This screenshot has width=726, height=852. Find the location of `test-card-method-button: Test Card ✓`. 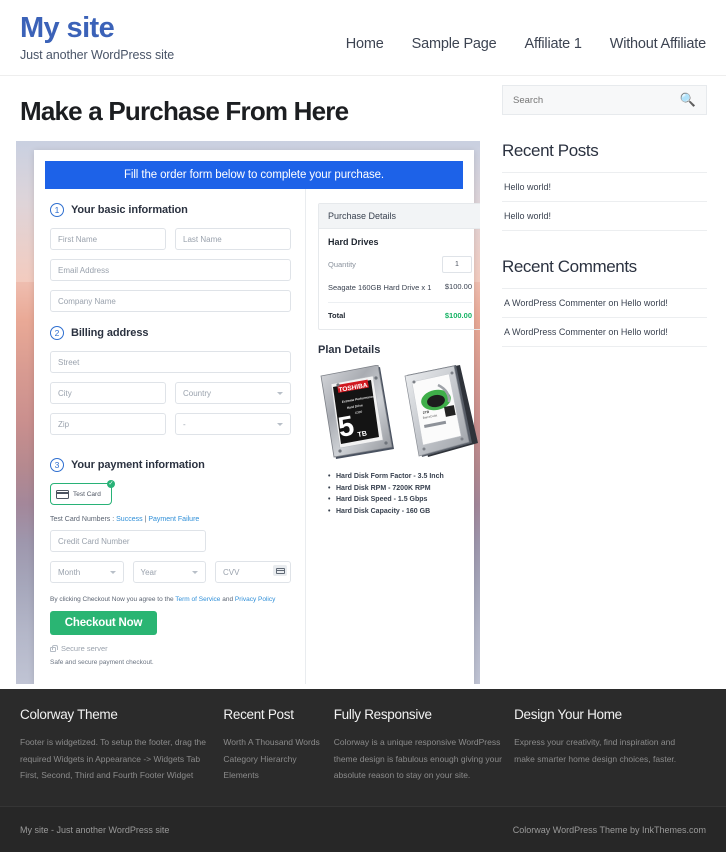

test-card-method-button: Test Card ✓ is located at coordinates (82, 492).